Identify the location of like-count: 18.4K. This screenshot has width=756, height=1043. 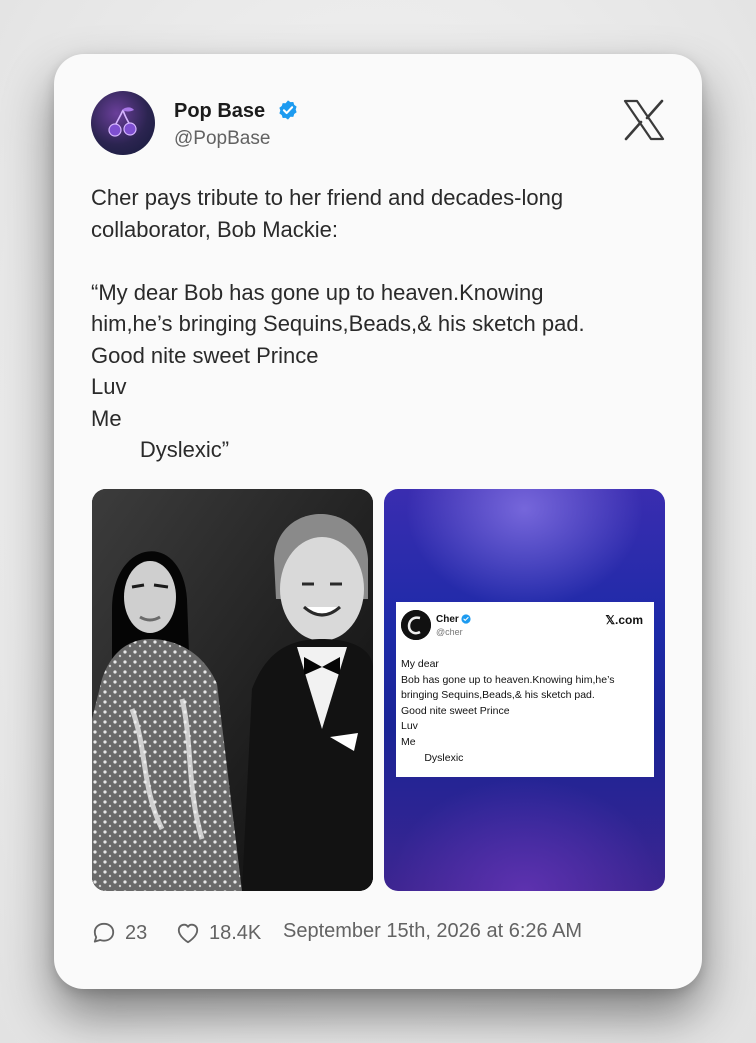
(235, 932).